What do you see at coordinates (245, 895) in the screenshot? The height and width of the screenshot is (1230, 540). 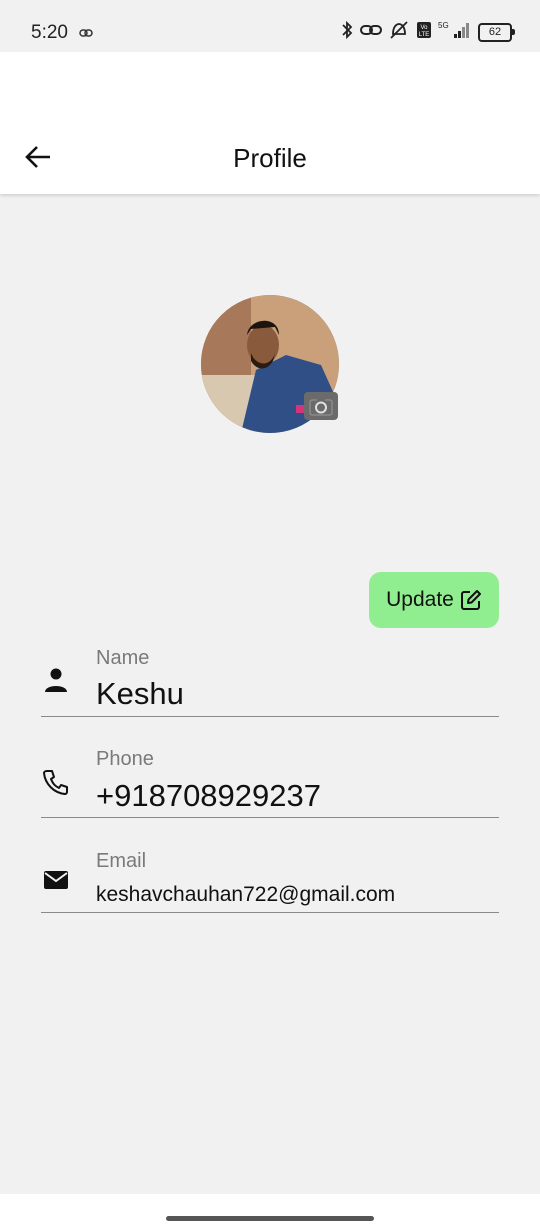 I see `email-value: keshavchauhan722@gmail.com` at bounding box center [245, 895].